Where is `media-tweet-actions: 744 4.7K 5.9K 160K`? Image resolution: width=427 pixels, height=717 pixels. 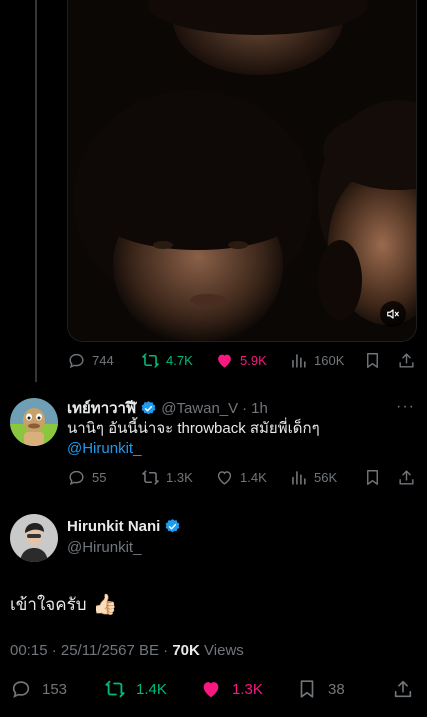 media-tweet-actions: 744 4.7K 5.9K 160K is located at coordinates (243, 360).